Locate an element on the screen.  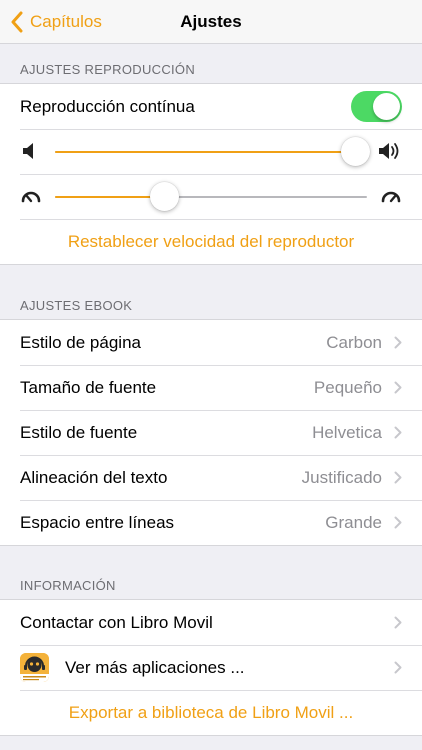
section-header-info: INFORMACIÓN is located at coordinates (68, 585).